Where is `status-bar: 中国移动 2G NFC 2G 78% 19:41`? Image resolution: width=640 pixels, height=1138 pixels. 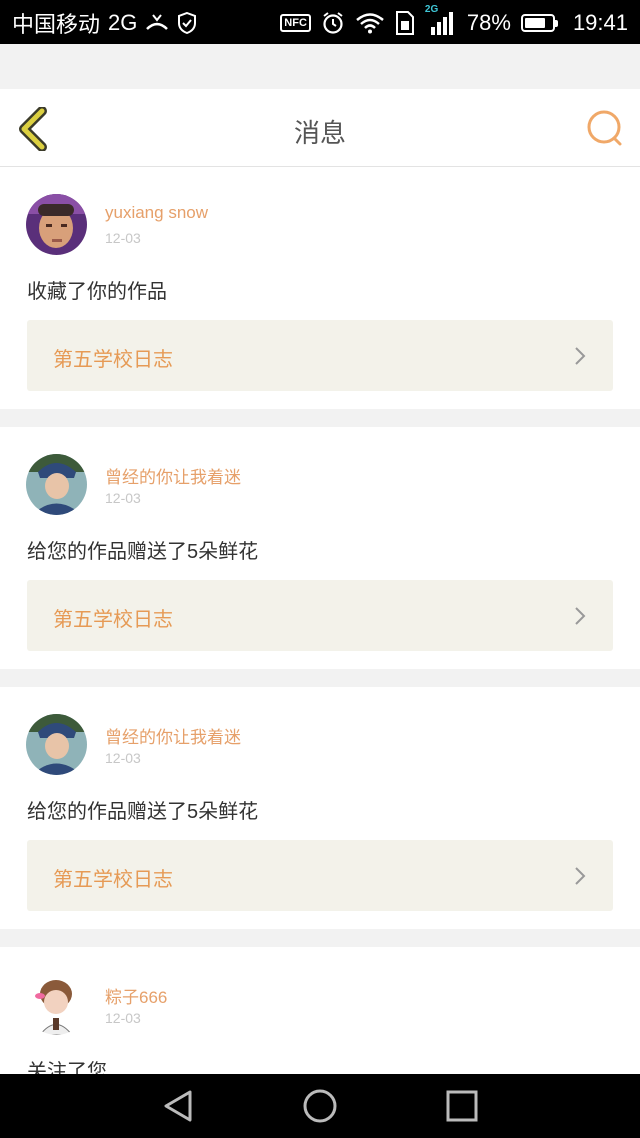
status-bar: 中国移动 2G NFC 2G 78% 19:41 is located at coordinates (320, 22).